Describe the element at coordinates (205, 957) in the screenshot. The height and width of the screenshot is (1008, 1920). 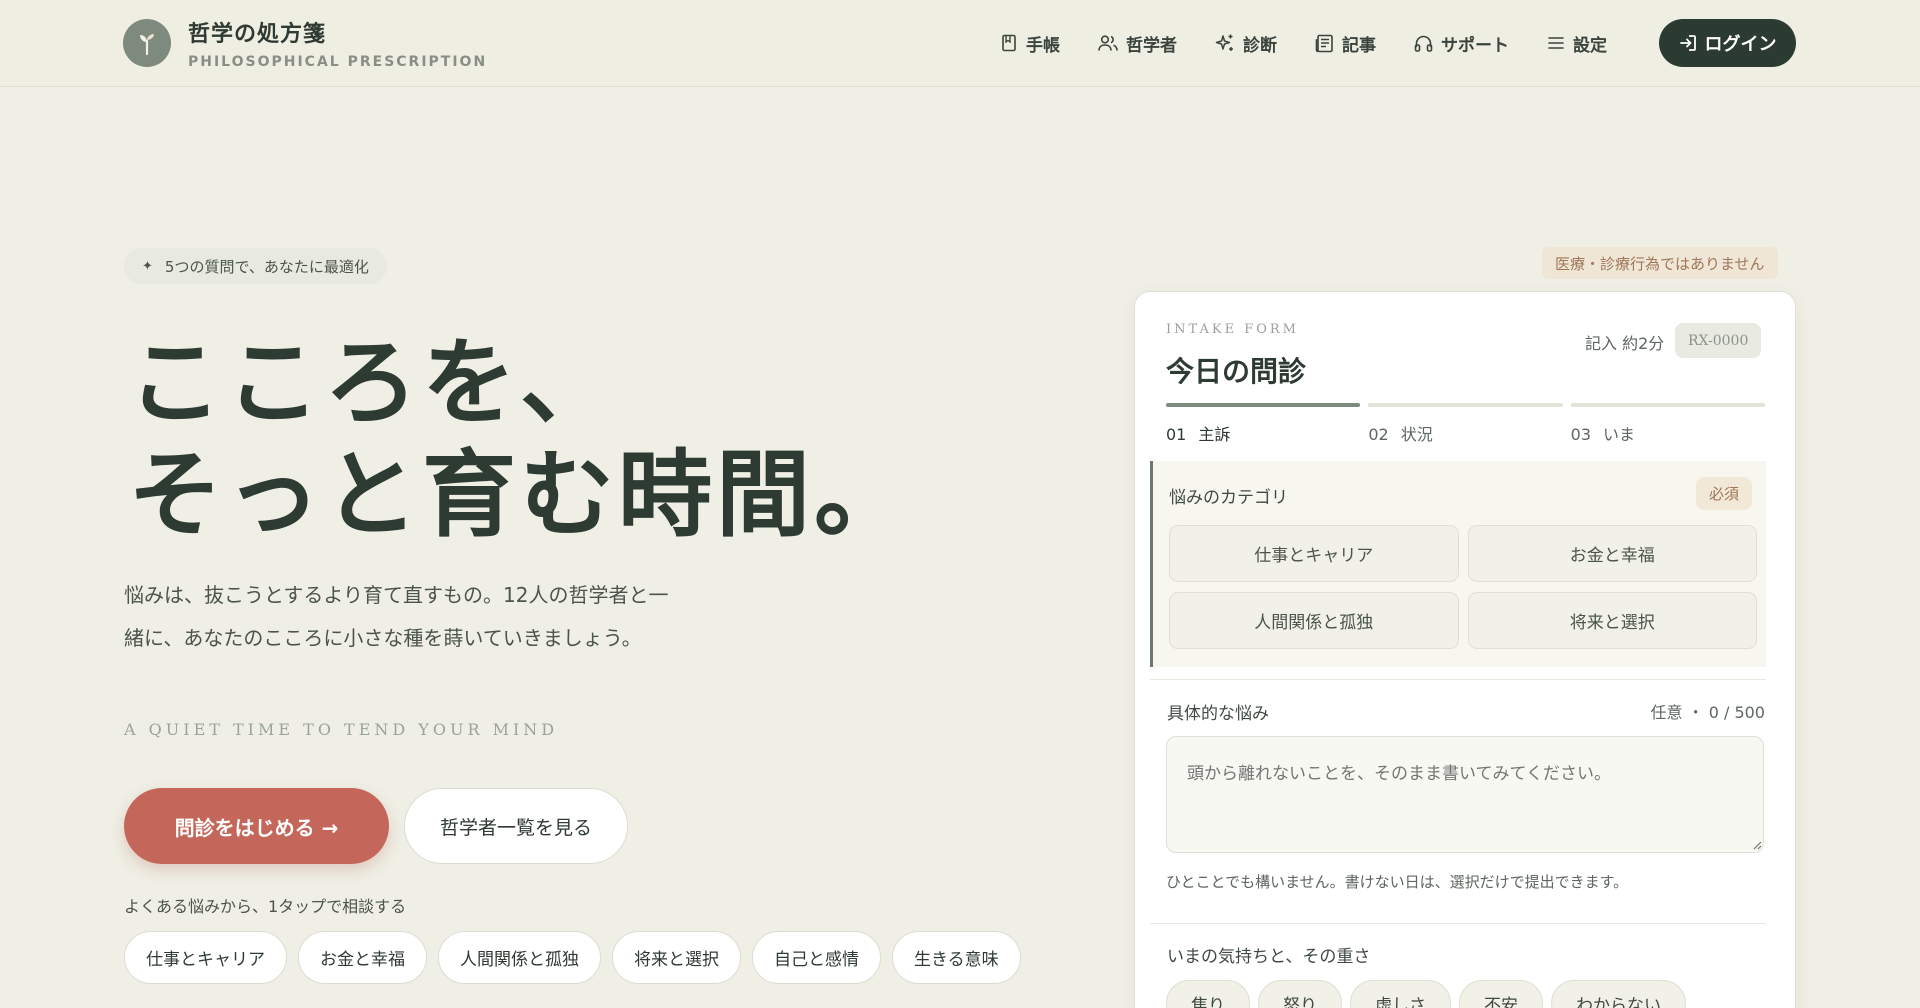
I see `quick-chip-work: 仕事とキャリア` at that location.